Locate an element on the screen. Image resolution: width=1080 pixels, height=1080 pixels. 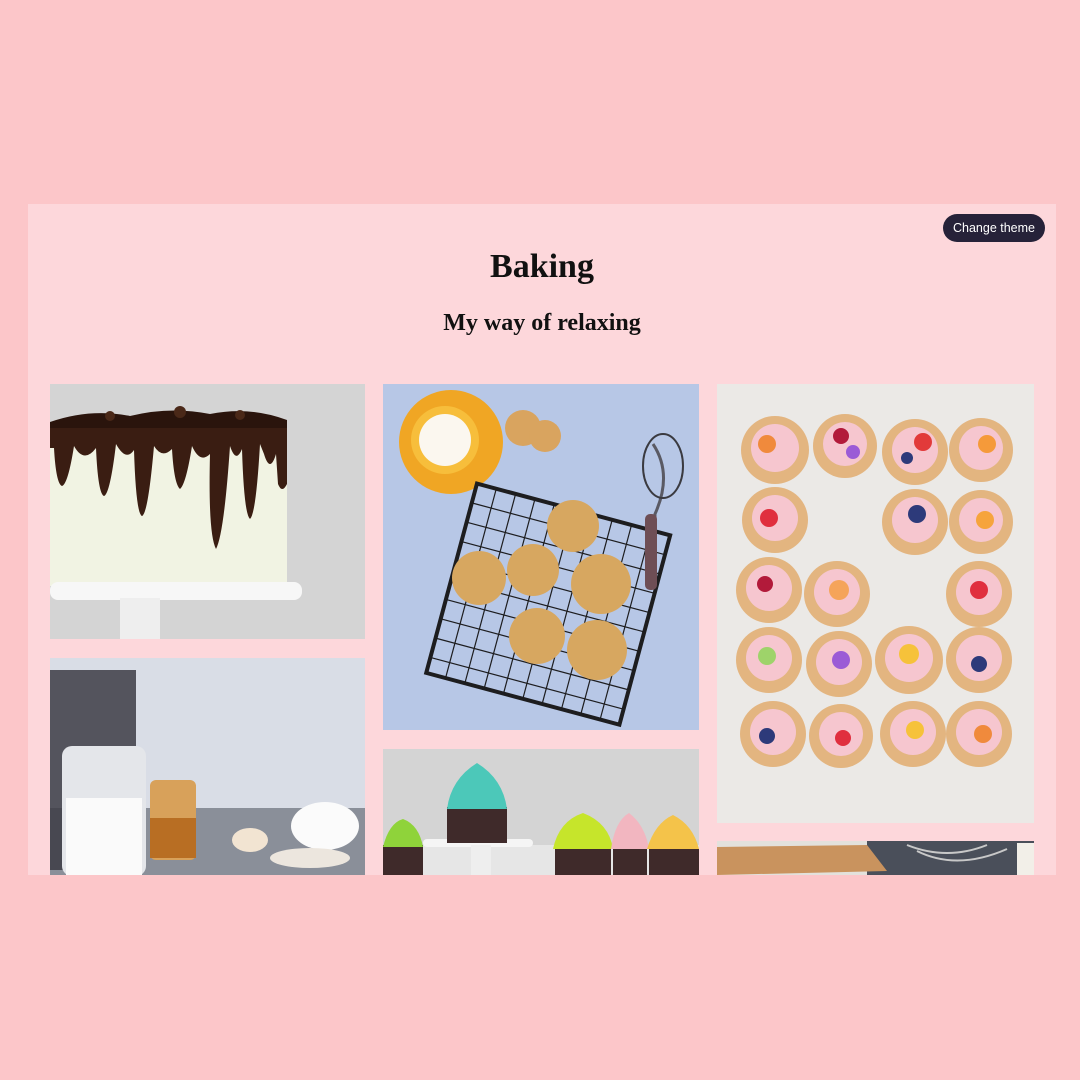
fruit-tarts-photo-icon is located at coordinates (875, 603).